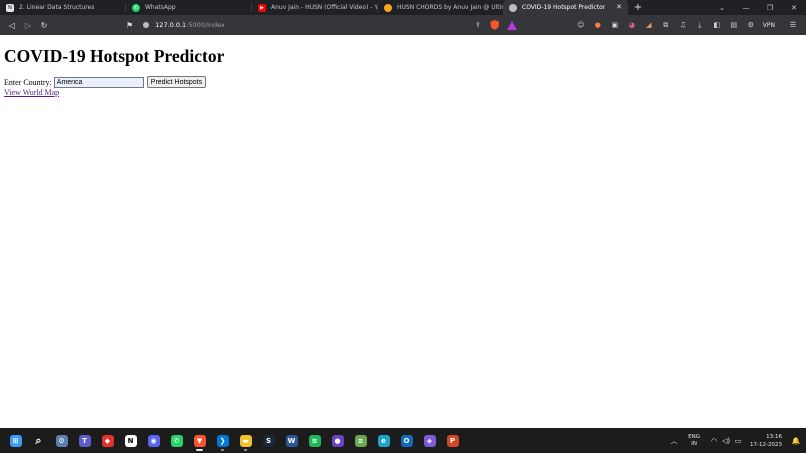 The width and height of the screenshot is (806, 453). What do you see at coordinates (160, 7) in the screenshot?
I see `tab-title: WhatsApp` at bounding box center [160, 7].